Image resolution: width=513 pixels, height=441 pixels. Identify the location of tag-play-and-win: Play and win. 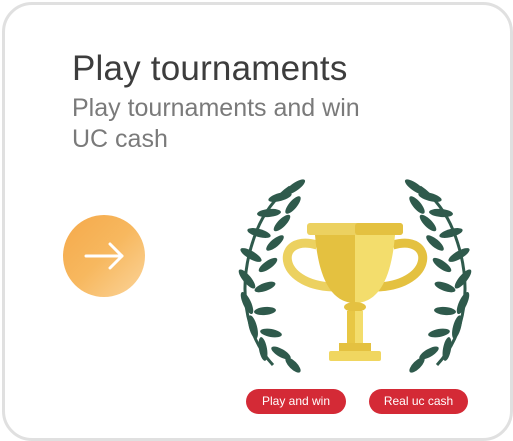
(296, 401).